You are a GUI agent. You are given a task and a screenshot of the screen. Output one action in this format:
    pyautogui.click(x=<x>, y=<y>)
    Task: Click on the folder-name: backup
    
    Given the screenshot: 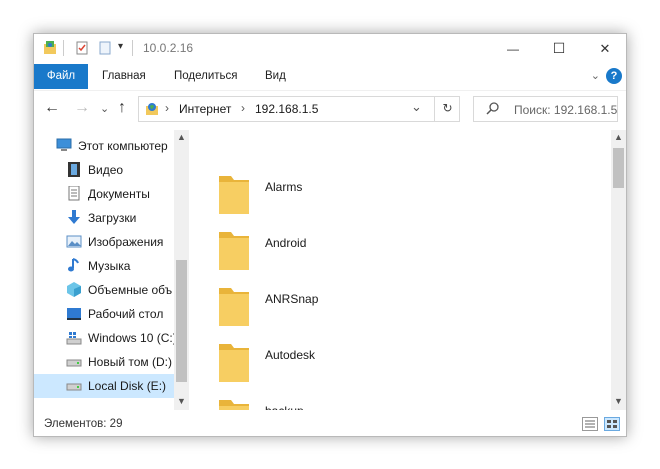 What is the action you would take?
    pyautogui.click(x=284, y=407)
    